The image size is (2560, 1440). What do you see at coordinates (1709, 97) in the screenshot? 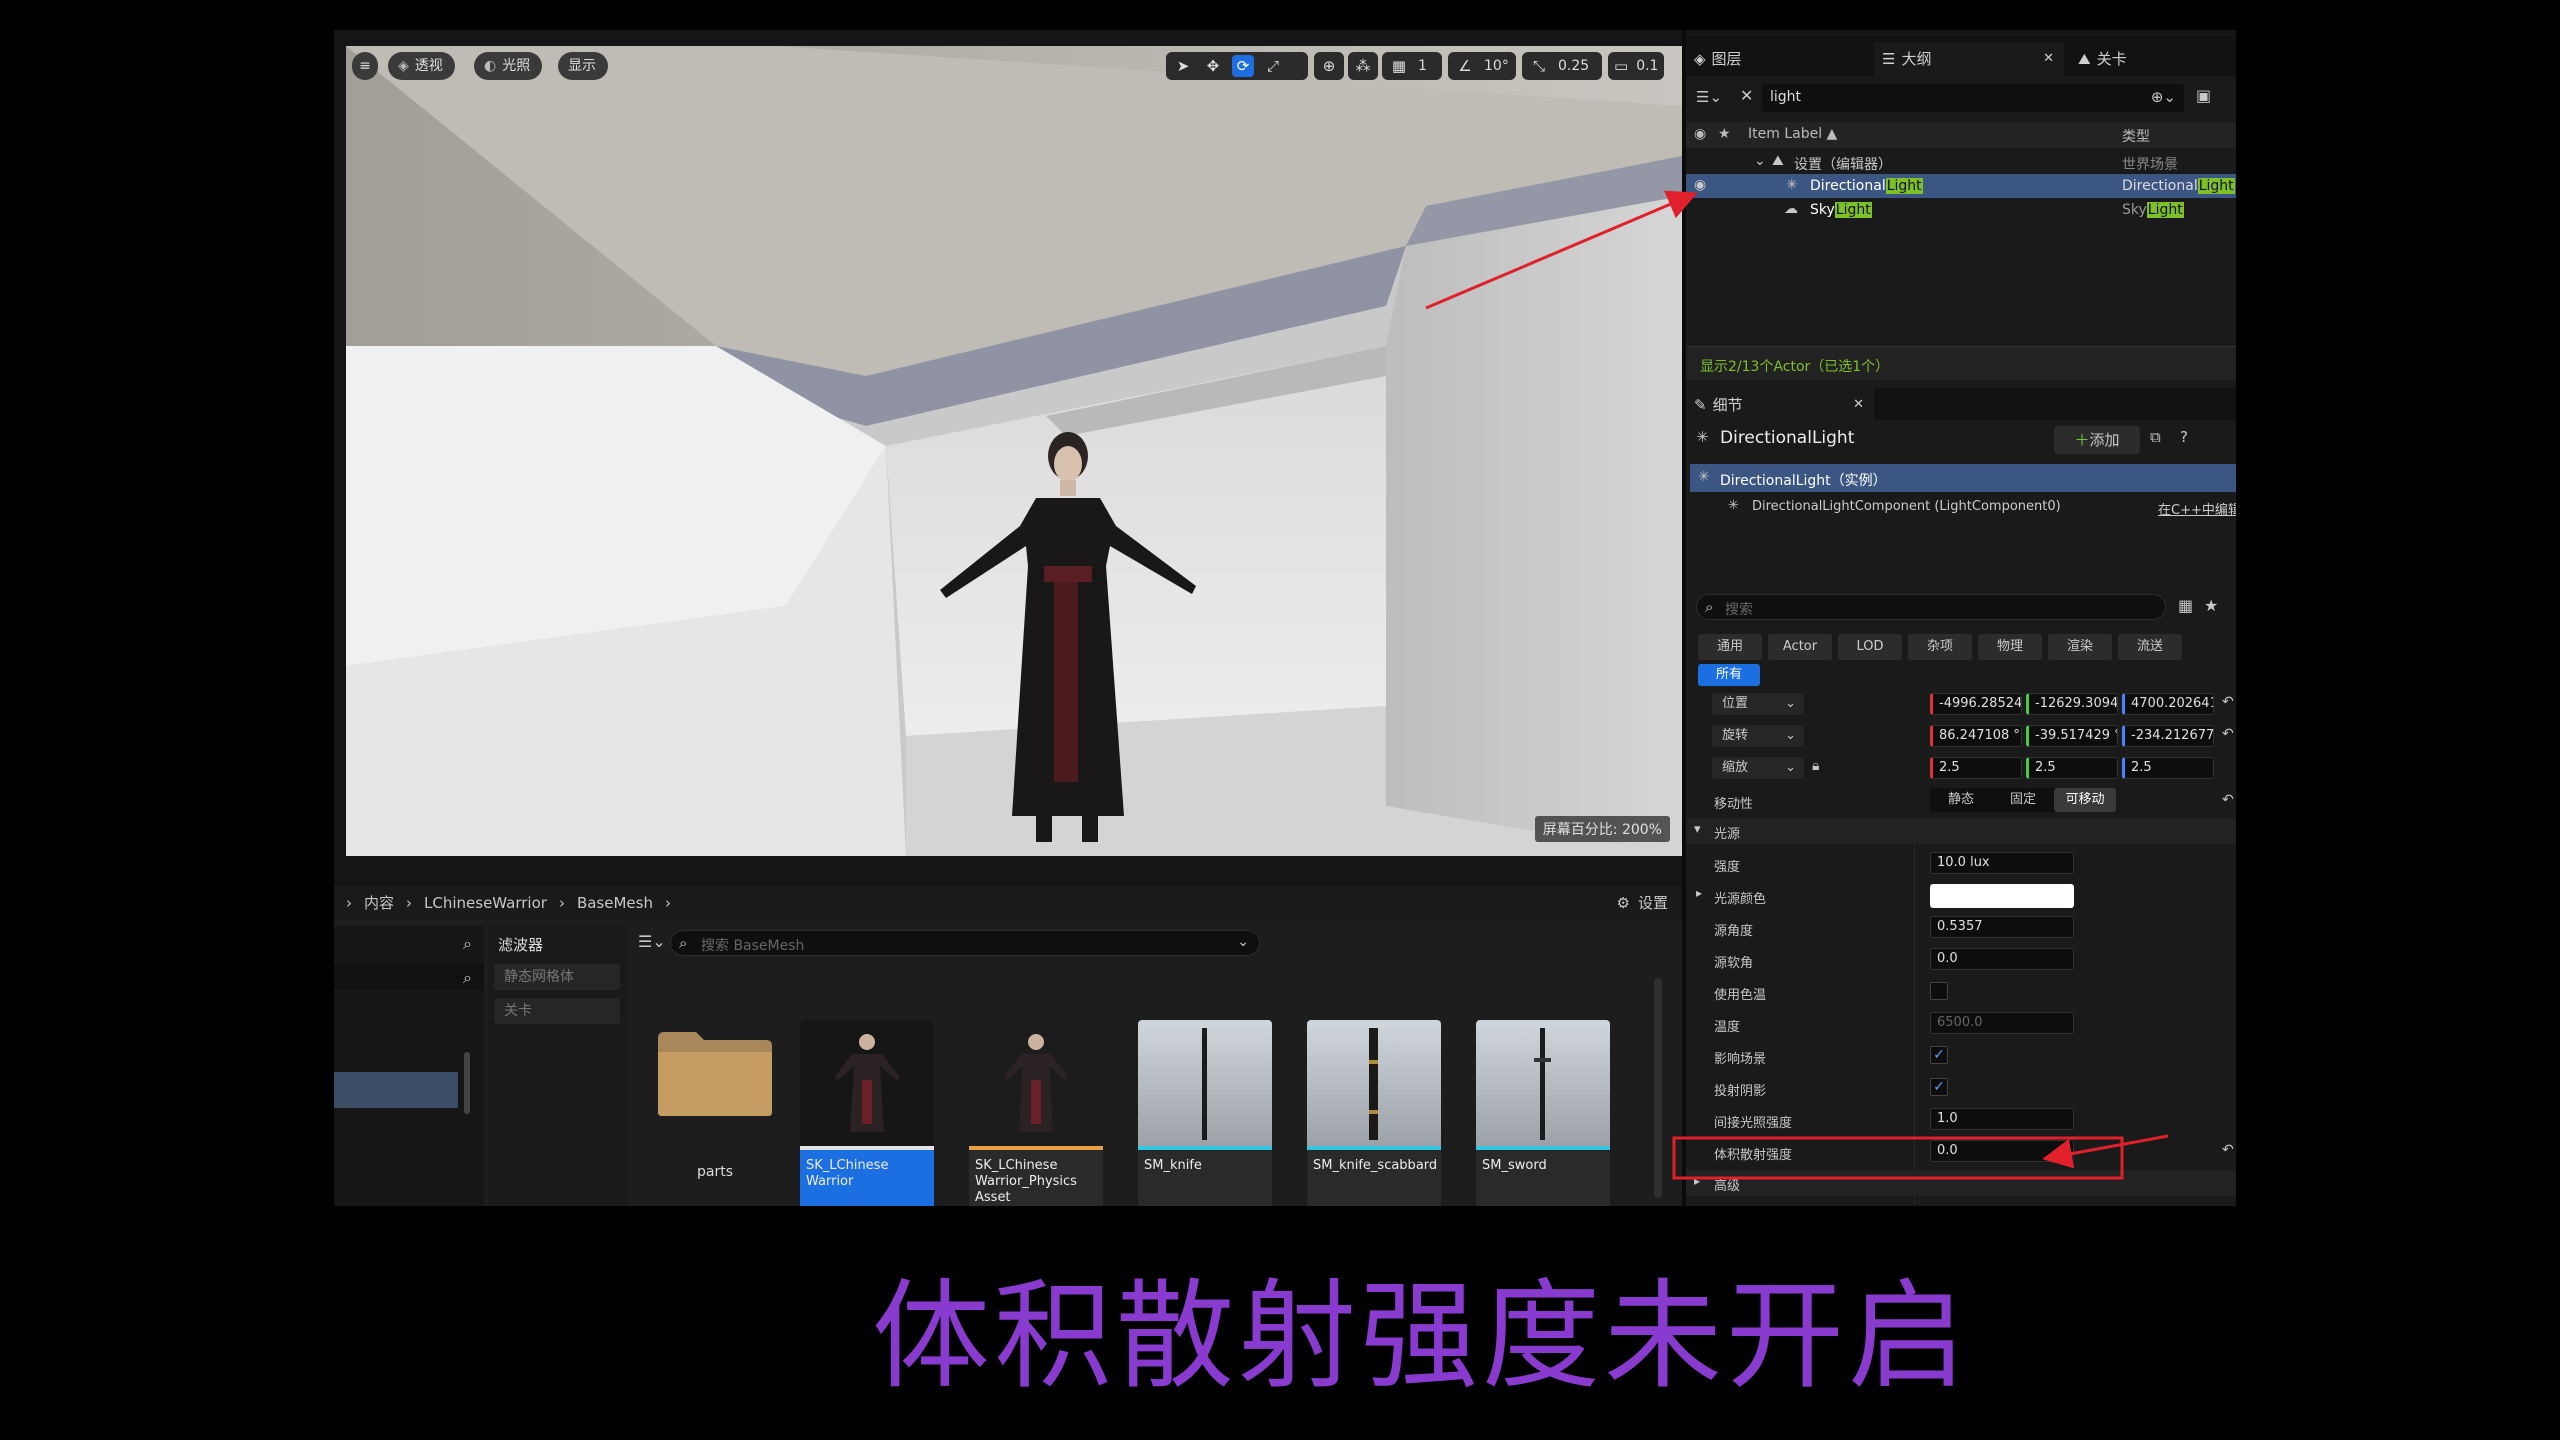
I see `filter-icon: ☰⌄` at bounding box center [1709, 97].